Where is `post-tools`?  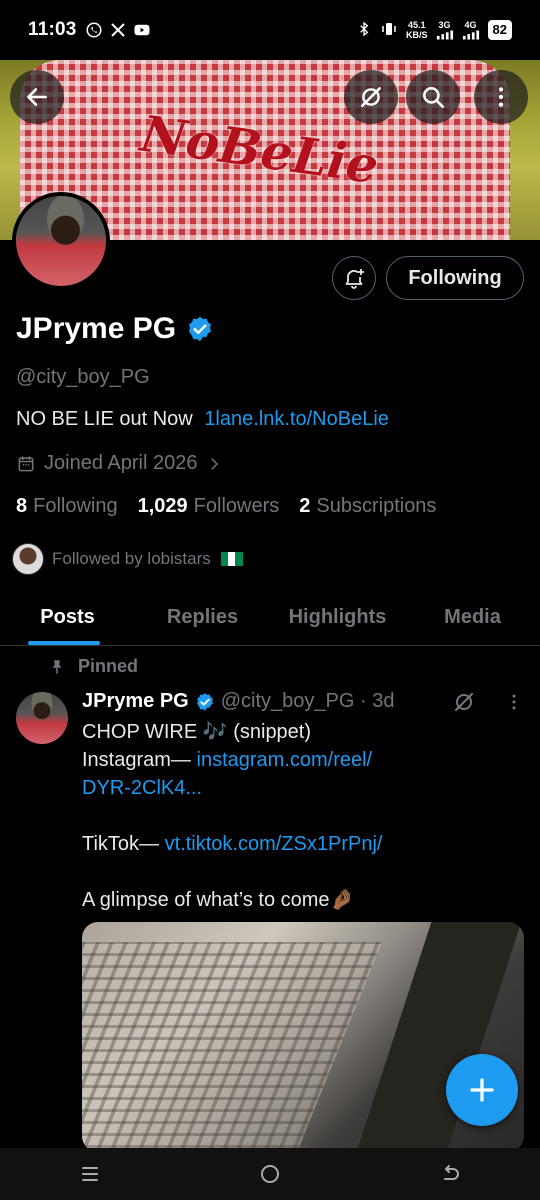
post-tools is located at coordinates (488, 702).